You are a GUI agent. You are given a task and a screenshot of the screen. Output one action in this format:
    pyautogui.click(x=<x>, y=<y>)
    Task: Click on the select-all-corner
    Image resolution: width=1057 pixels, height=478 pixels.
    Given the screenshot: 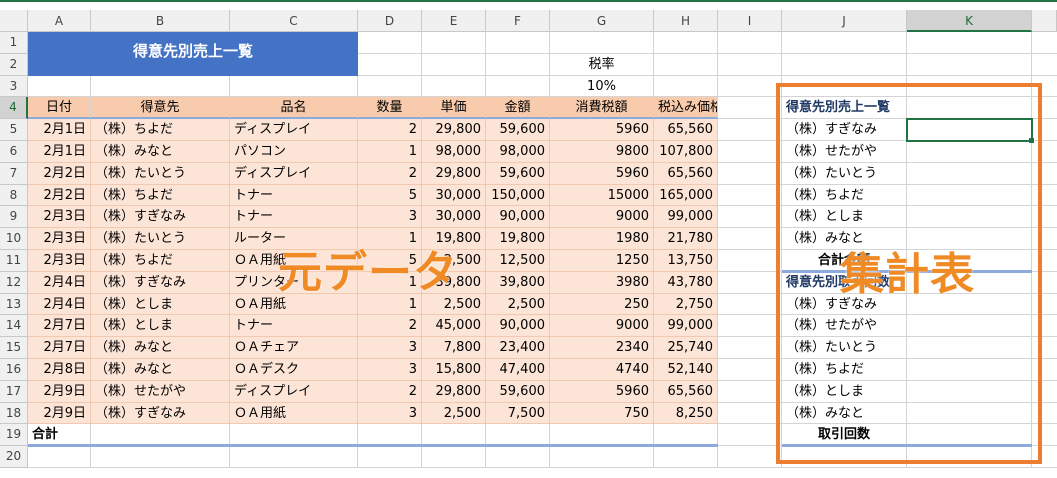 What is the action you would take?
    pyautogui.click(x=14, y=21)
    